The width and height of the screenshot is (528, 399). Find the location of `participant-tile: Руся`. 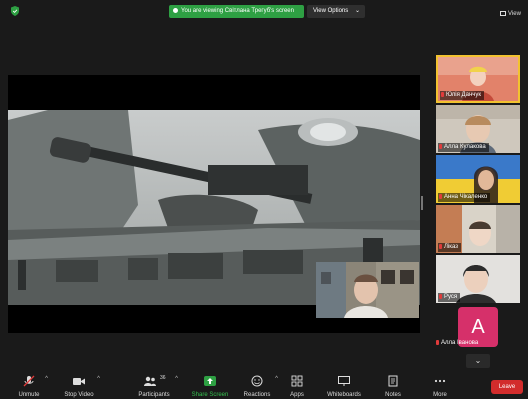

participant-tile: Руся is located at coordinates (478, 279).